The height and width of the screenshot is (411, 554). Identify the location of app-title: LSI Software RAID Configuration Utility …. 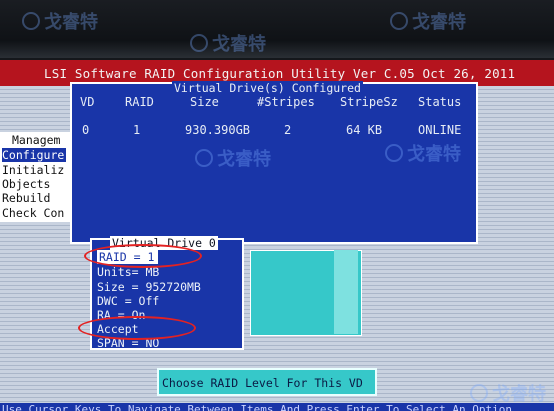
(280, 73).